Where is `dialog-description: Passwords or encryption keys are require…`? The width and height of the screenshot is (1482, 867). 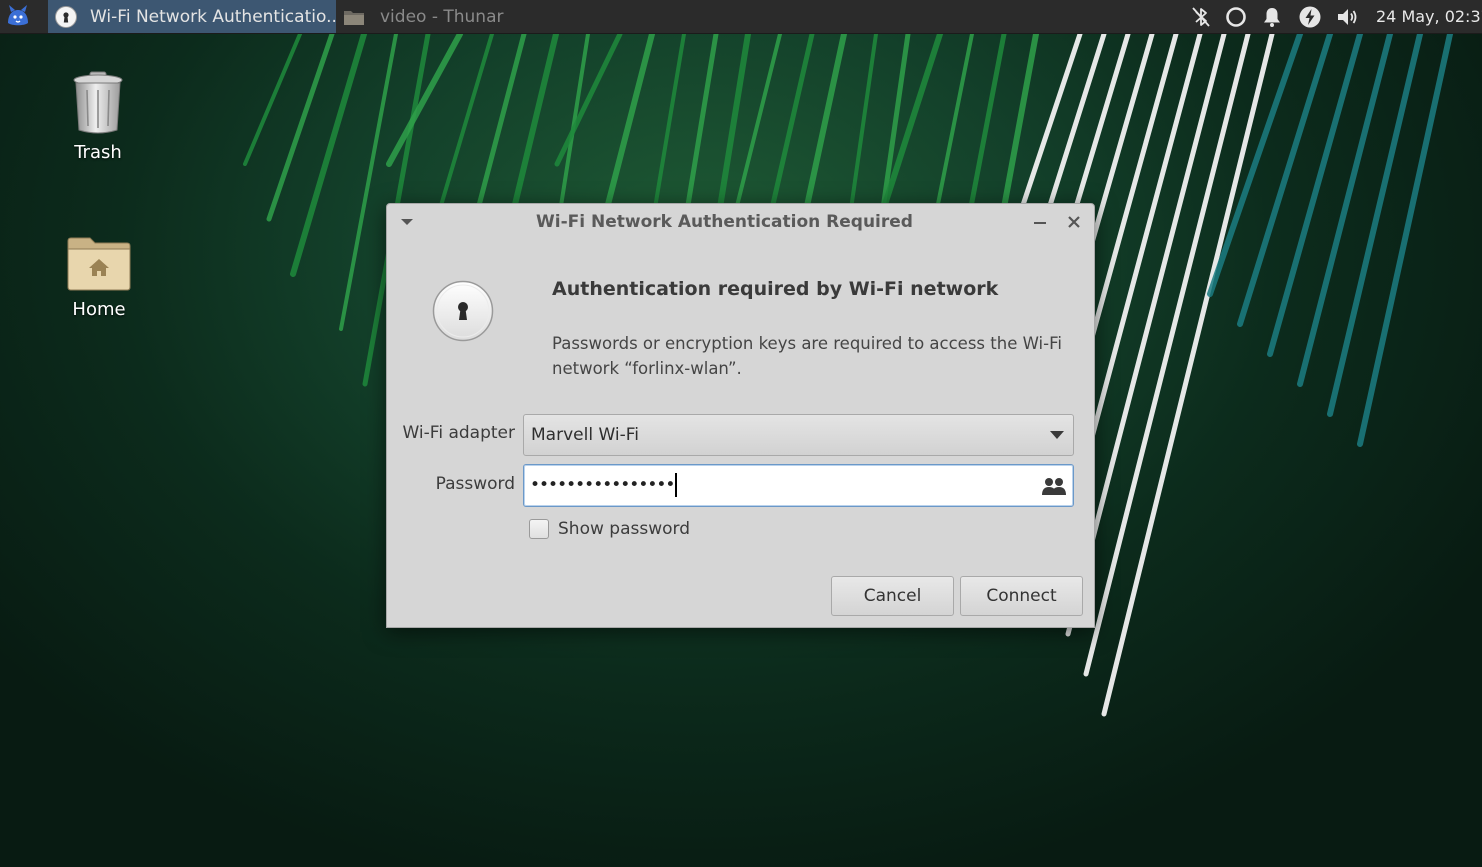
dialog-description: Passwords or encryption keys are require… is located at coordinates (807, 356).